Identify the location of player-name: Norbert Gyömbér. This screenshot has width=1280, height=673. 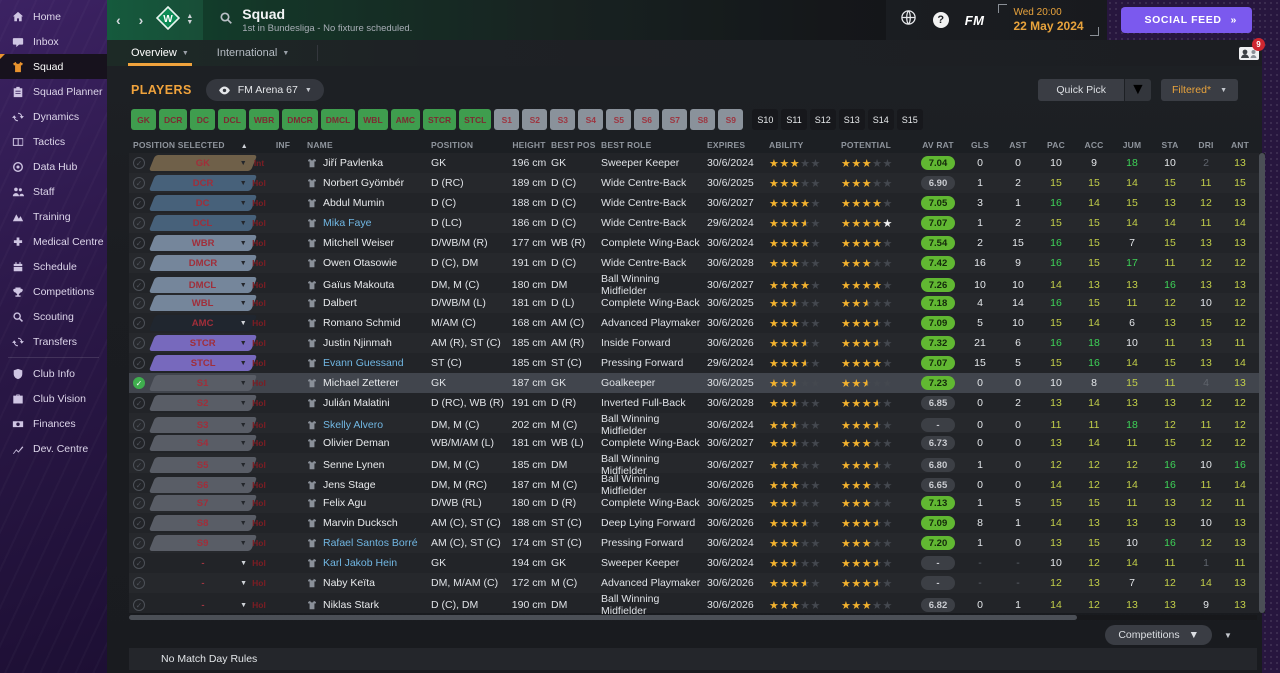
(363, 183).